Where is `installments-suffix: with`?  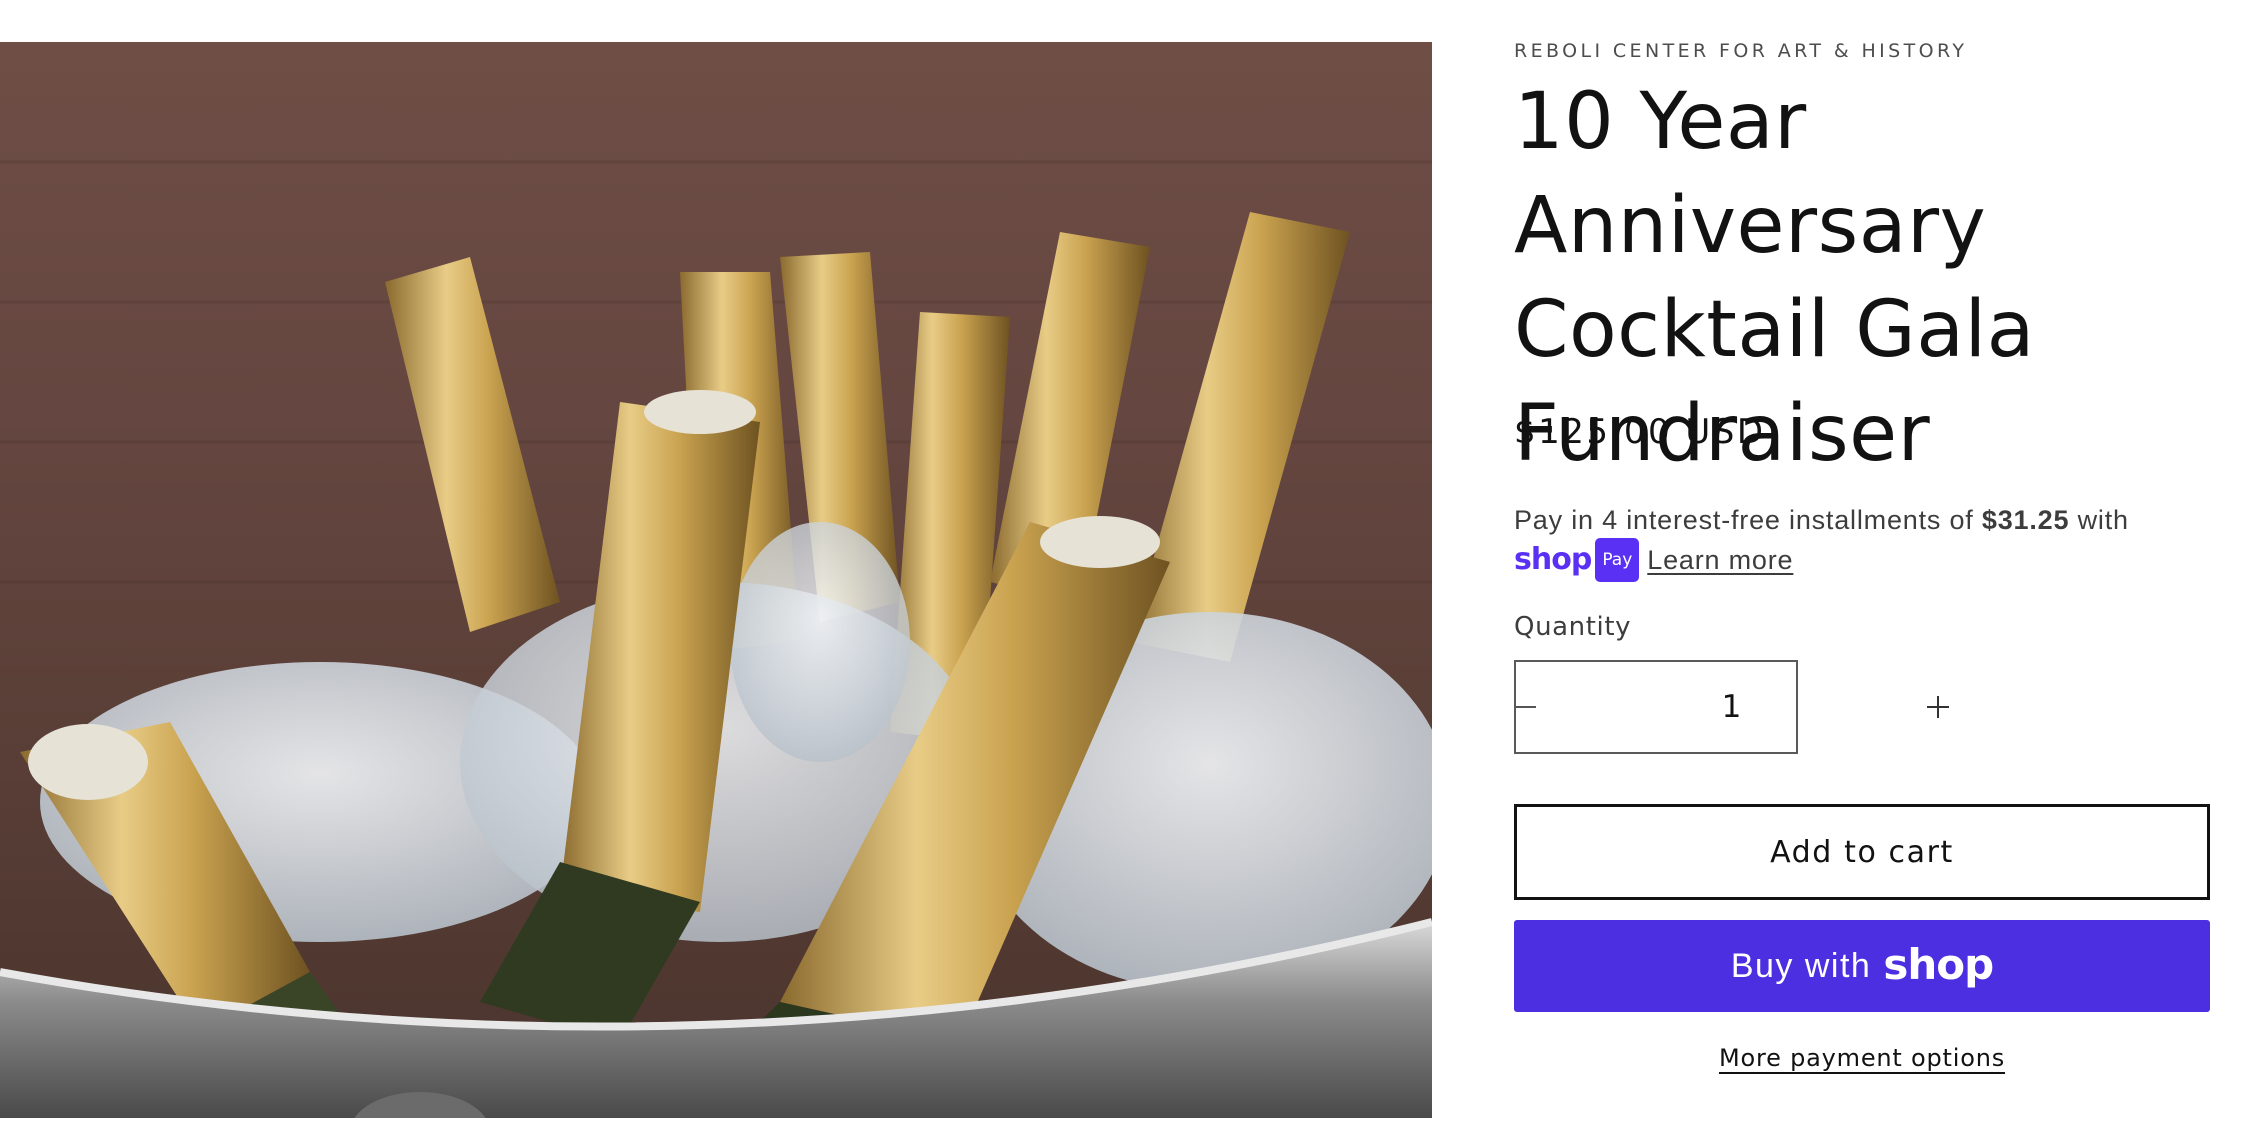 installments-suffix: with is located at coordinates (2103, 520).